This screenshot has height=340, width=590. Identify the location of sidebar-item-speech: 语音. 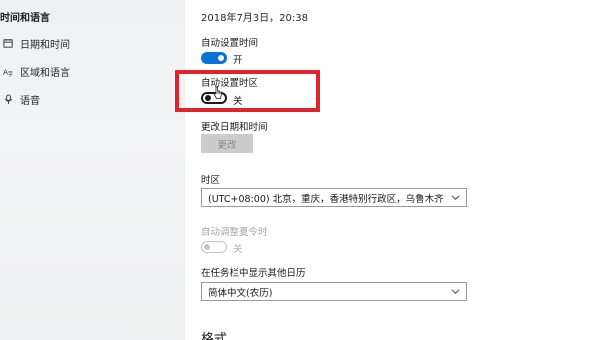
(21, 99).